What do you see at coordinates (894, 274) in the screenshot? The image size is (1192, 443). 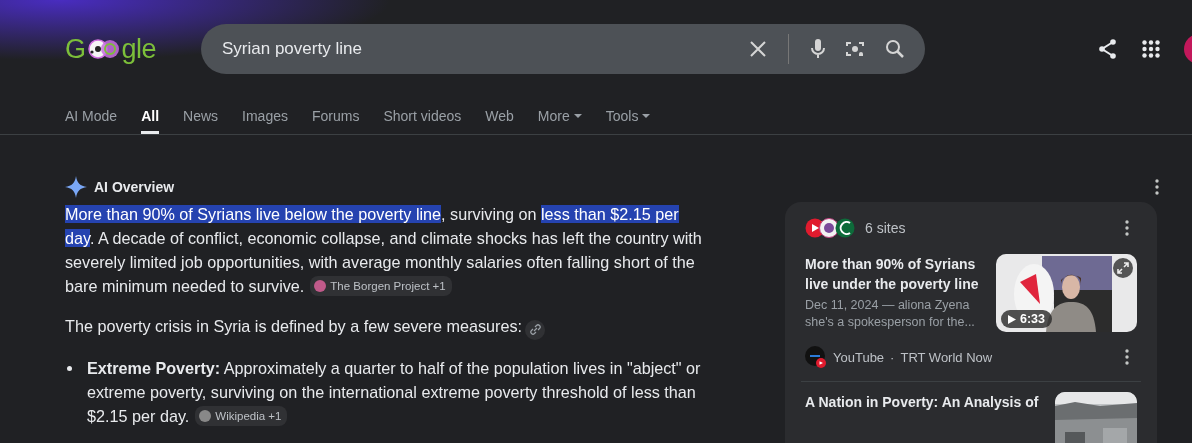 I see `source-title: More than 90% of Syrians live under the poverty line` at bounding box center [894, 274].